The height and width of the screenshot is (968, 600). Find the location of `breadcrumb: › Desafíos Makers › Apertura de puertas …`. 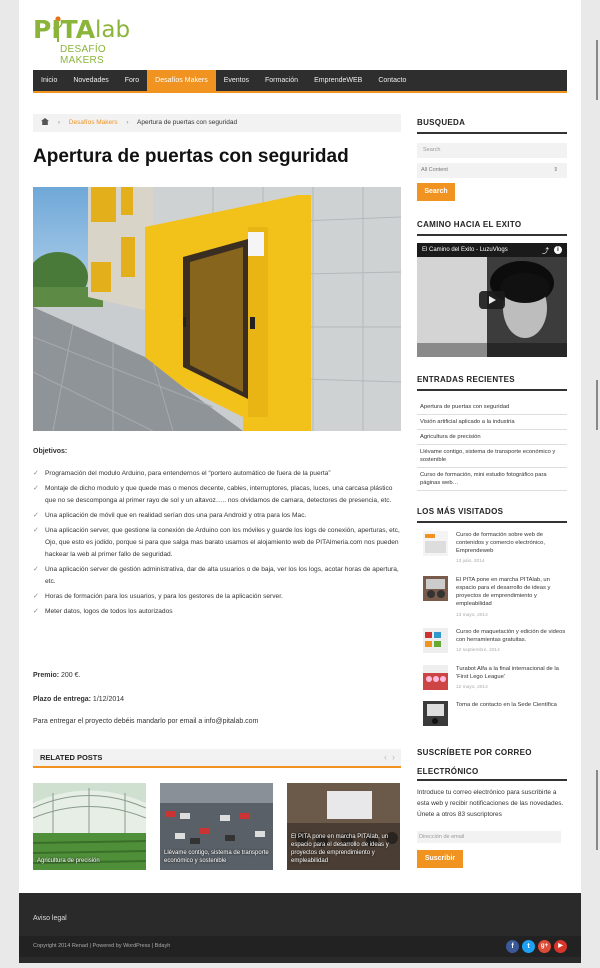

breadcrumb: › Desafíos Makers › Apertura de puertas … is located at coordinates (217, 123).